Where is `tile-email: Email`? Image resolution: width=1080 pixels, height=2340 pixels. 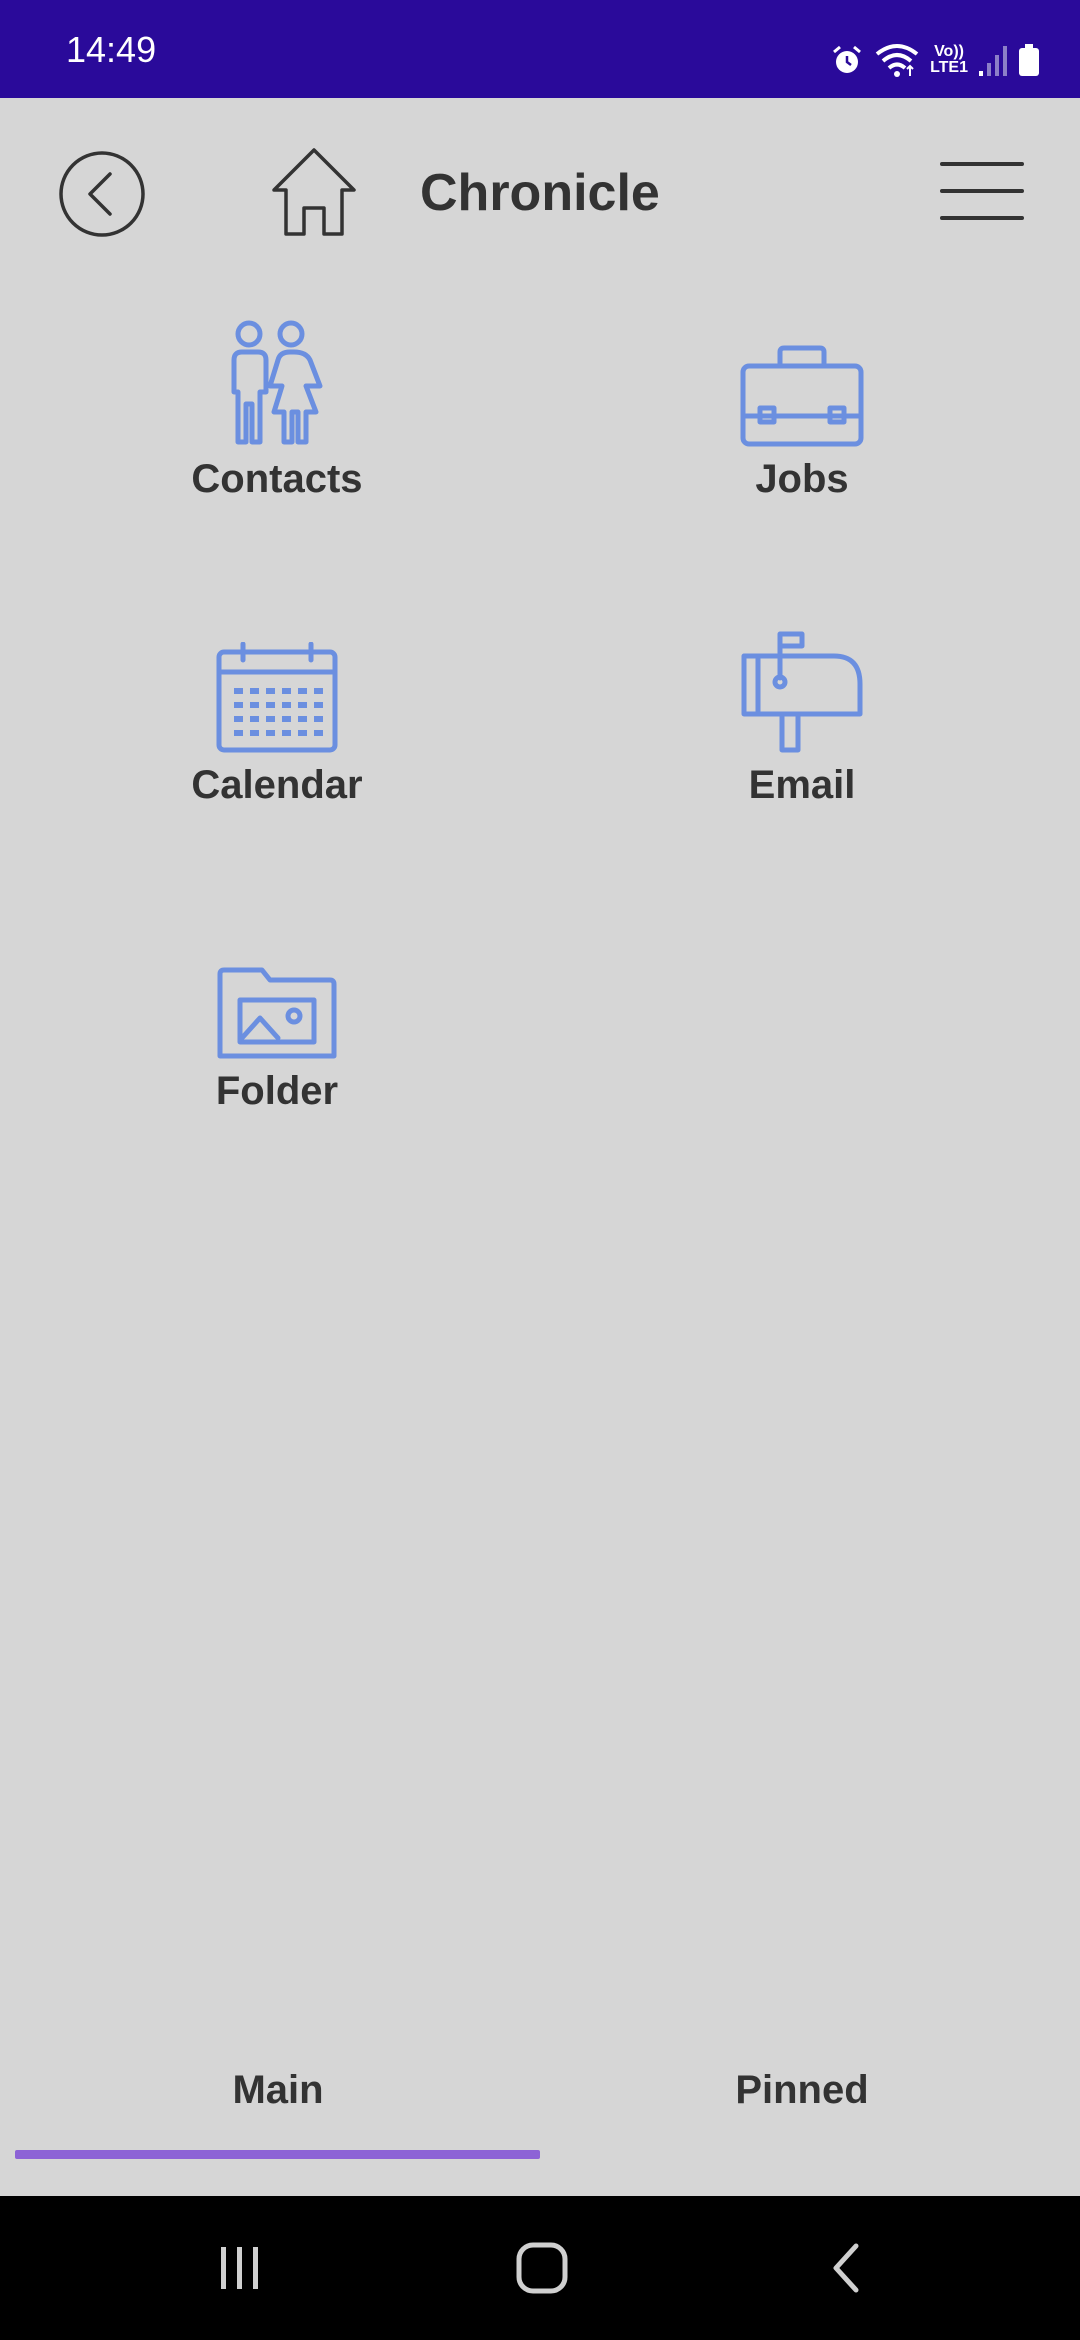 tile-email: Email is located at coordinates (802, 724).